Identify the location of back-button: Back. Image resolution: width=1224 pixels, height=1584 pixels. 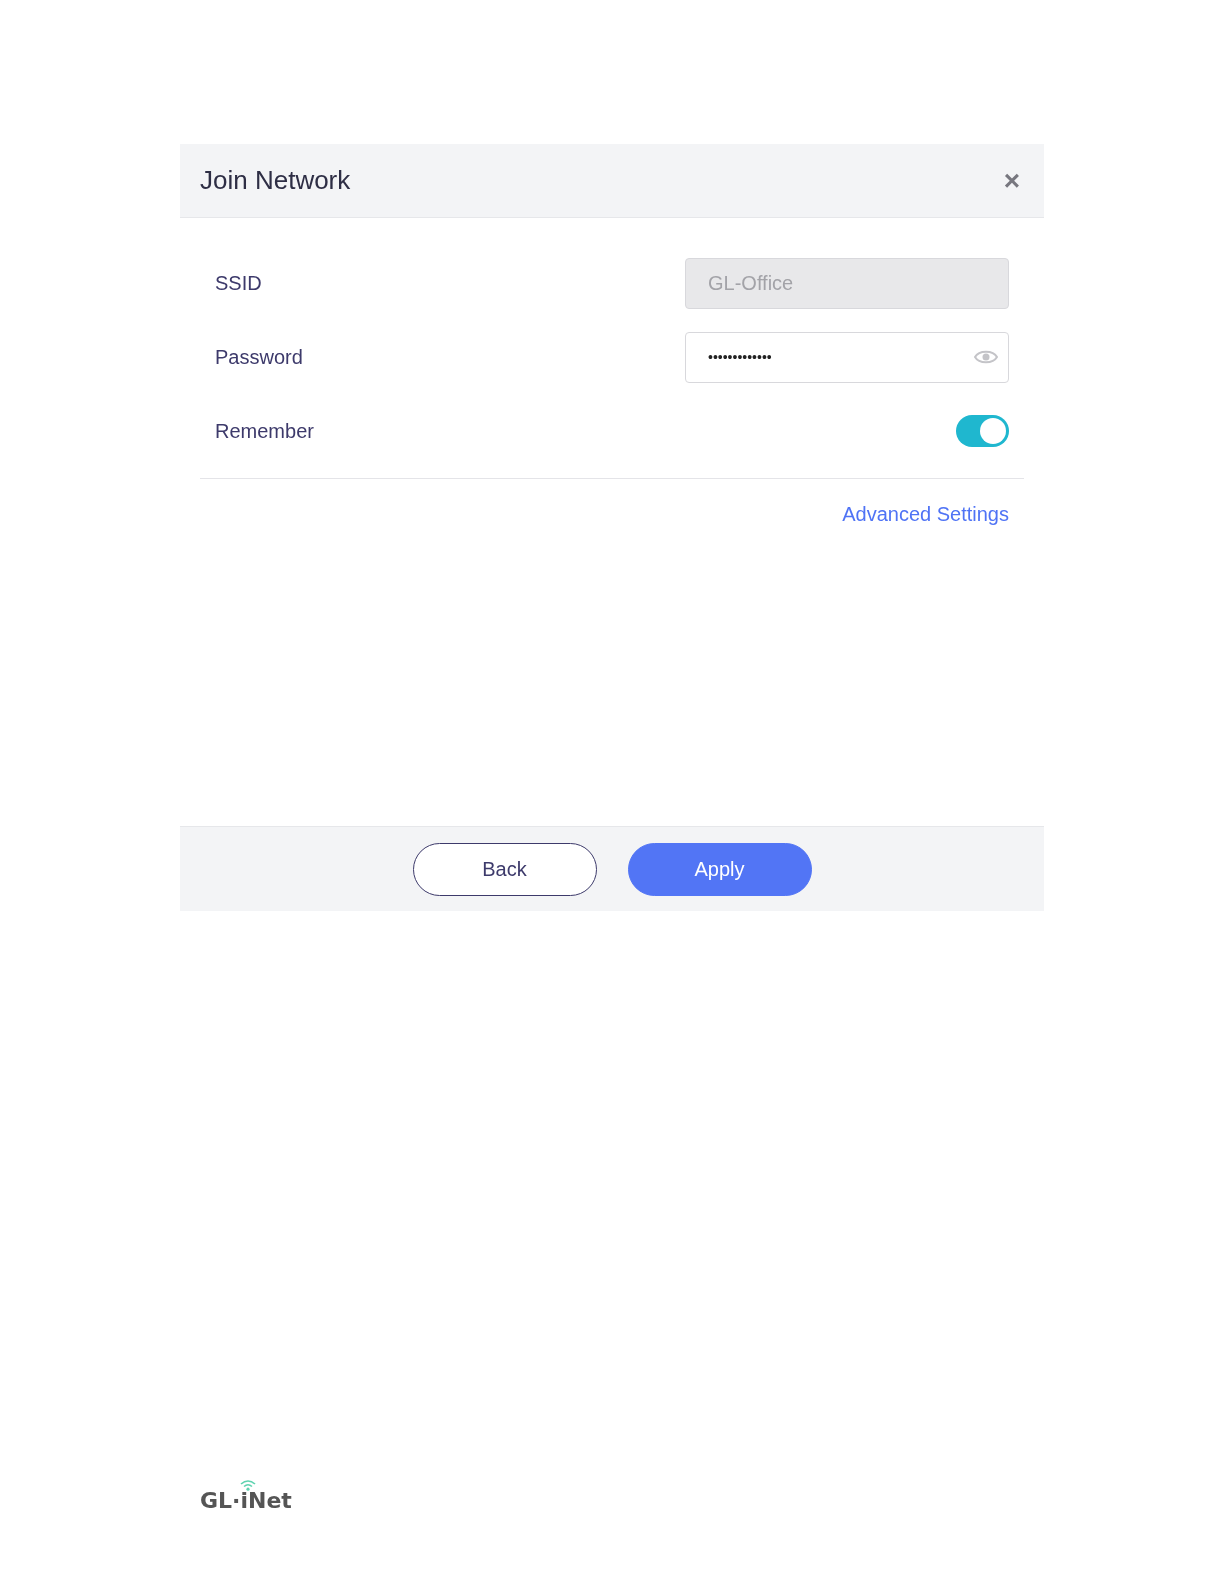
(504, 869).